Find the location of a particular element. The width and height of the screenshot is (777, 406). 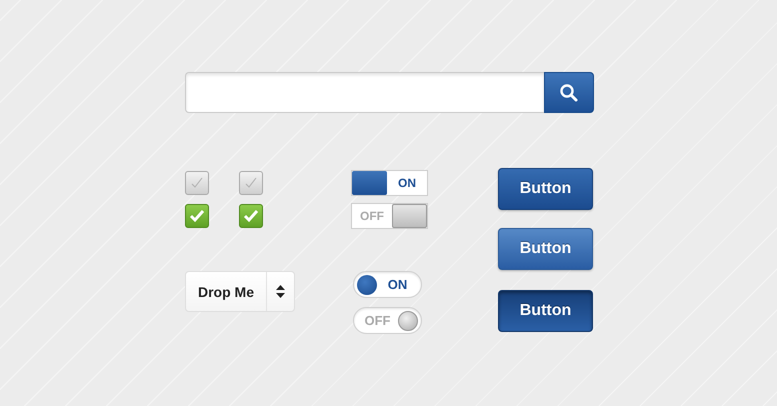

caret-icon is located at coordinates (280, 291).